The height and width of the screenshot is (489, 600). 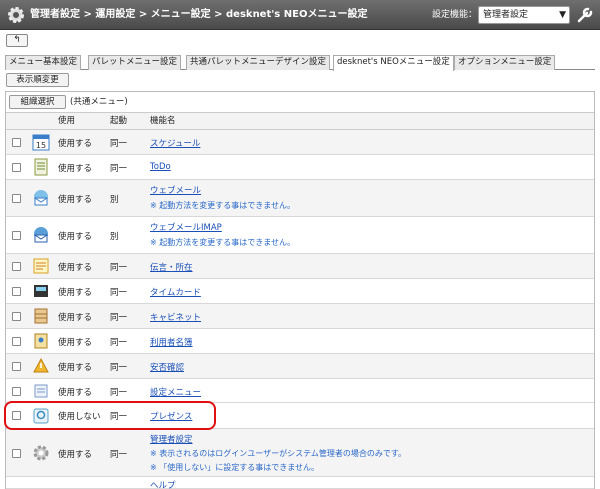 What do you see at coordinates (505, 62) in the screenshot?
I see `tab-option-menu: オプションメニュー設定` at bounding box center [505, 62].